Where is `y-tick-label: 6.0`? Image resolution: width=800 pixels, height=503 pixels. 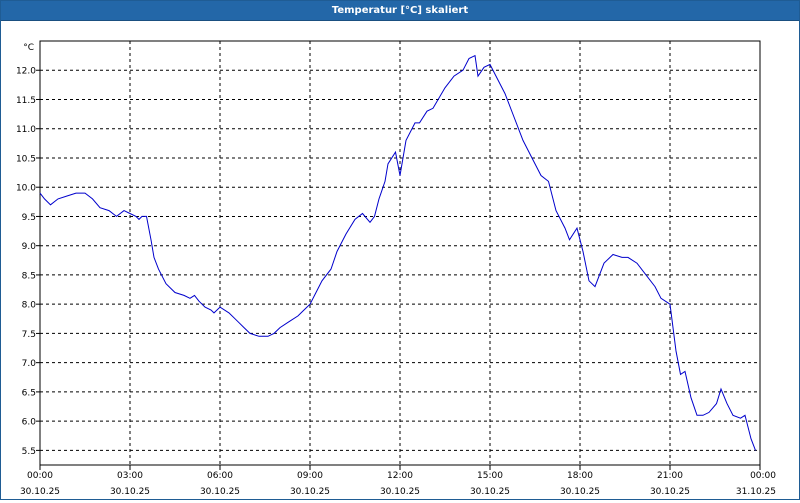 y-tick-label: 6.0 is located at coordinates (29, 423).